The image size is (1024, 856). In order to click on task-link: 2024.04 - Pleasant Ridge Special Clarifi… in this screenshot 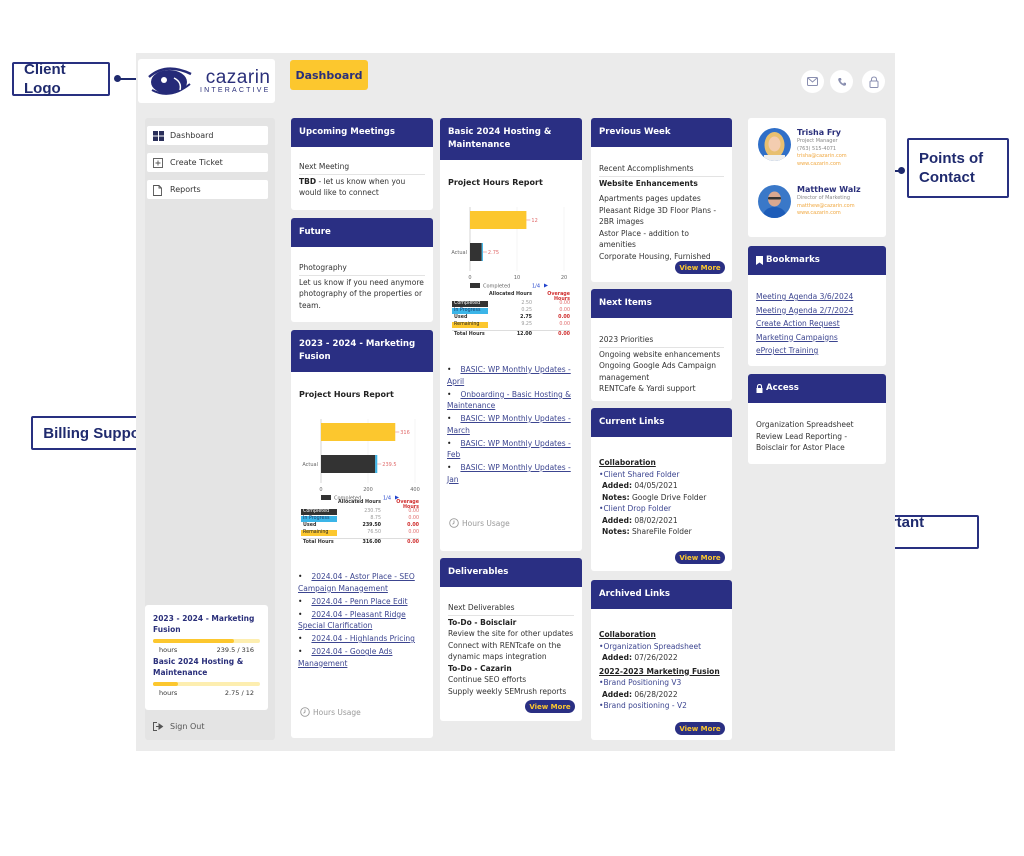, I will do `click(352, 620)`.